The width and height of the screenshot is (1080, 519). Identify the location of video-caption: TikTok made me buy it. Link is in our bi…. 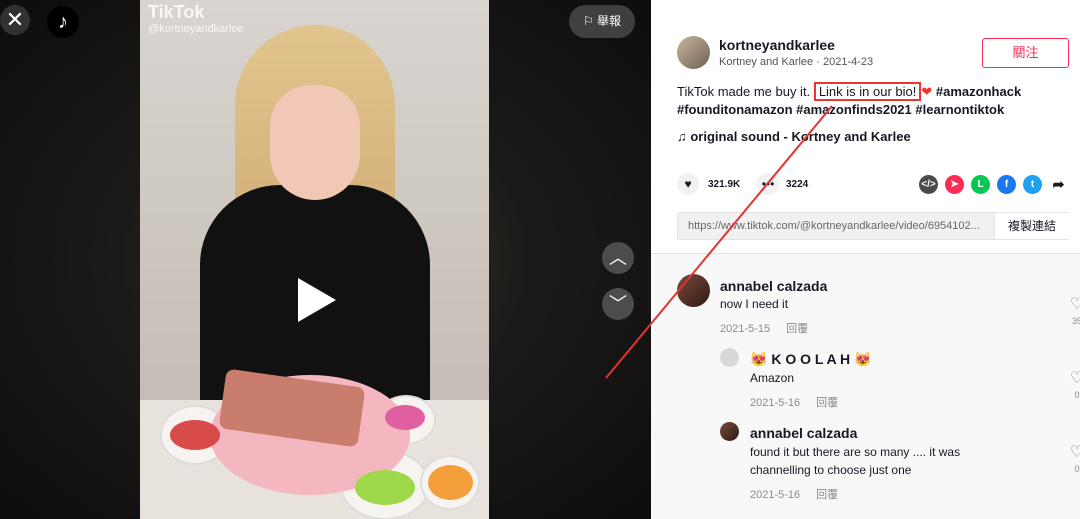
(862, 100).